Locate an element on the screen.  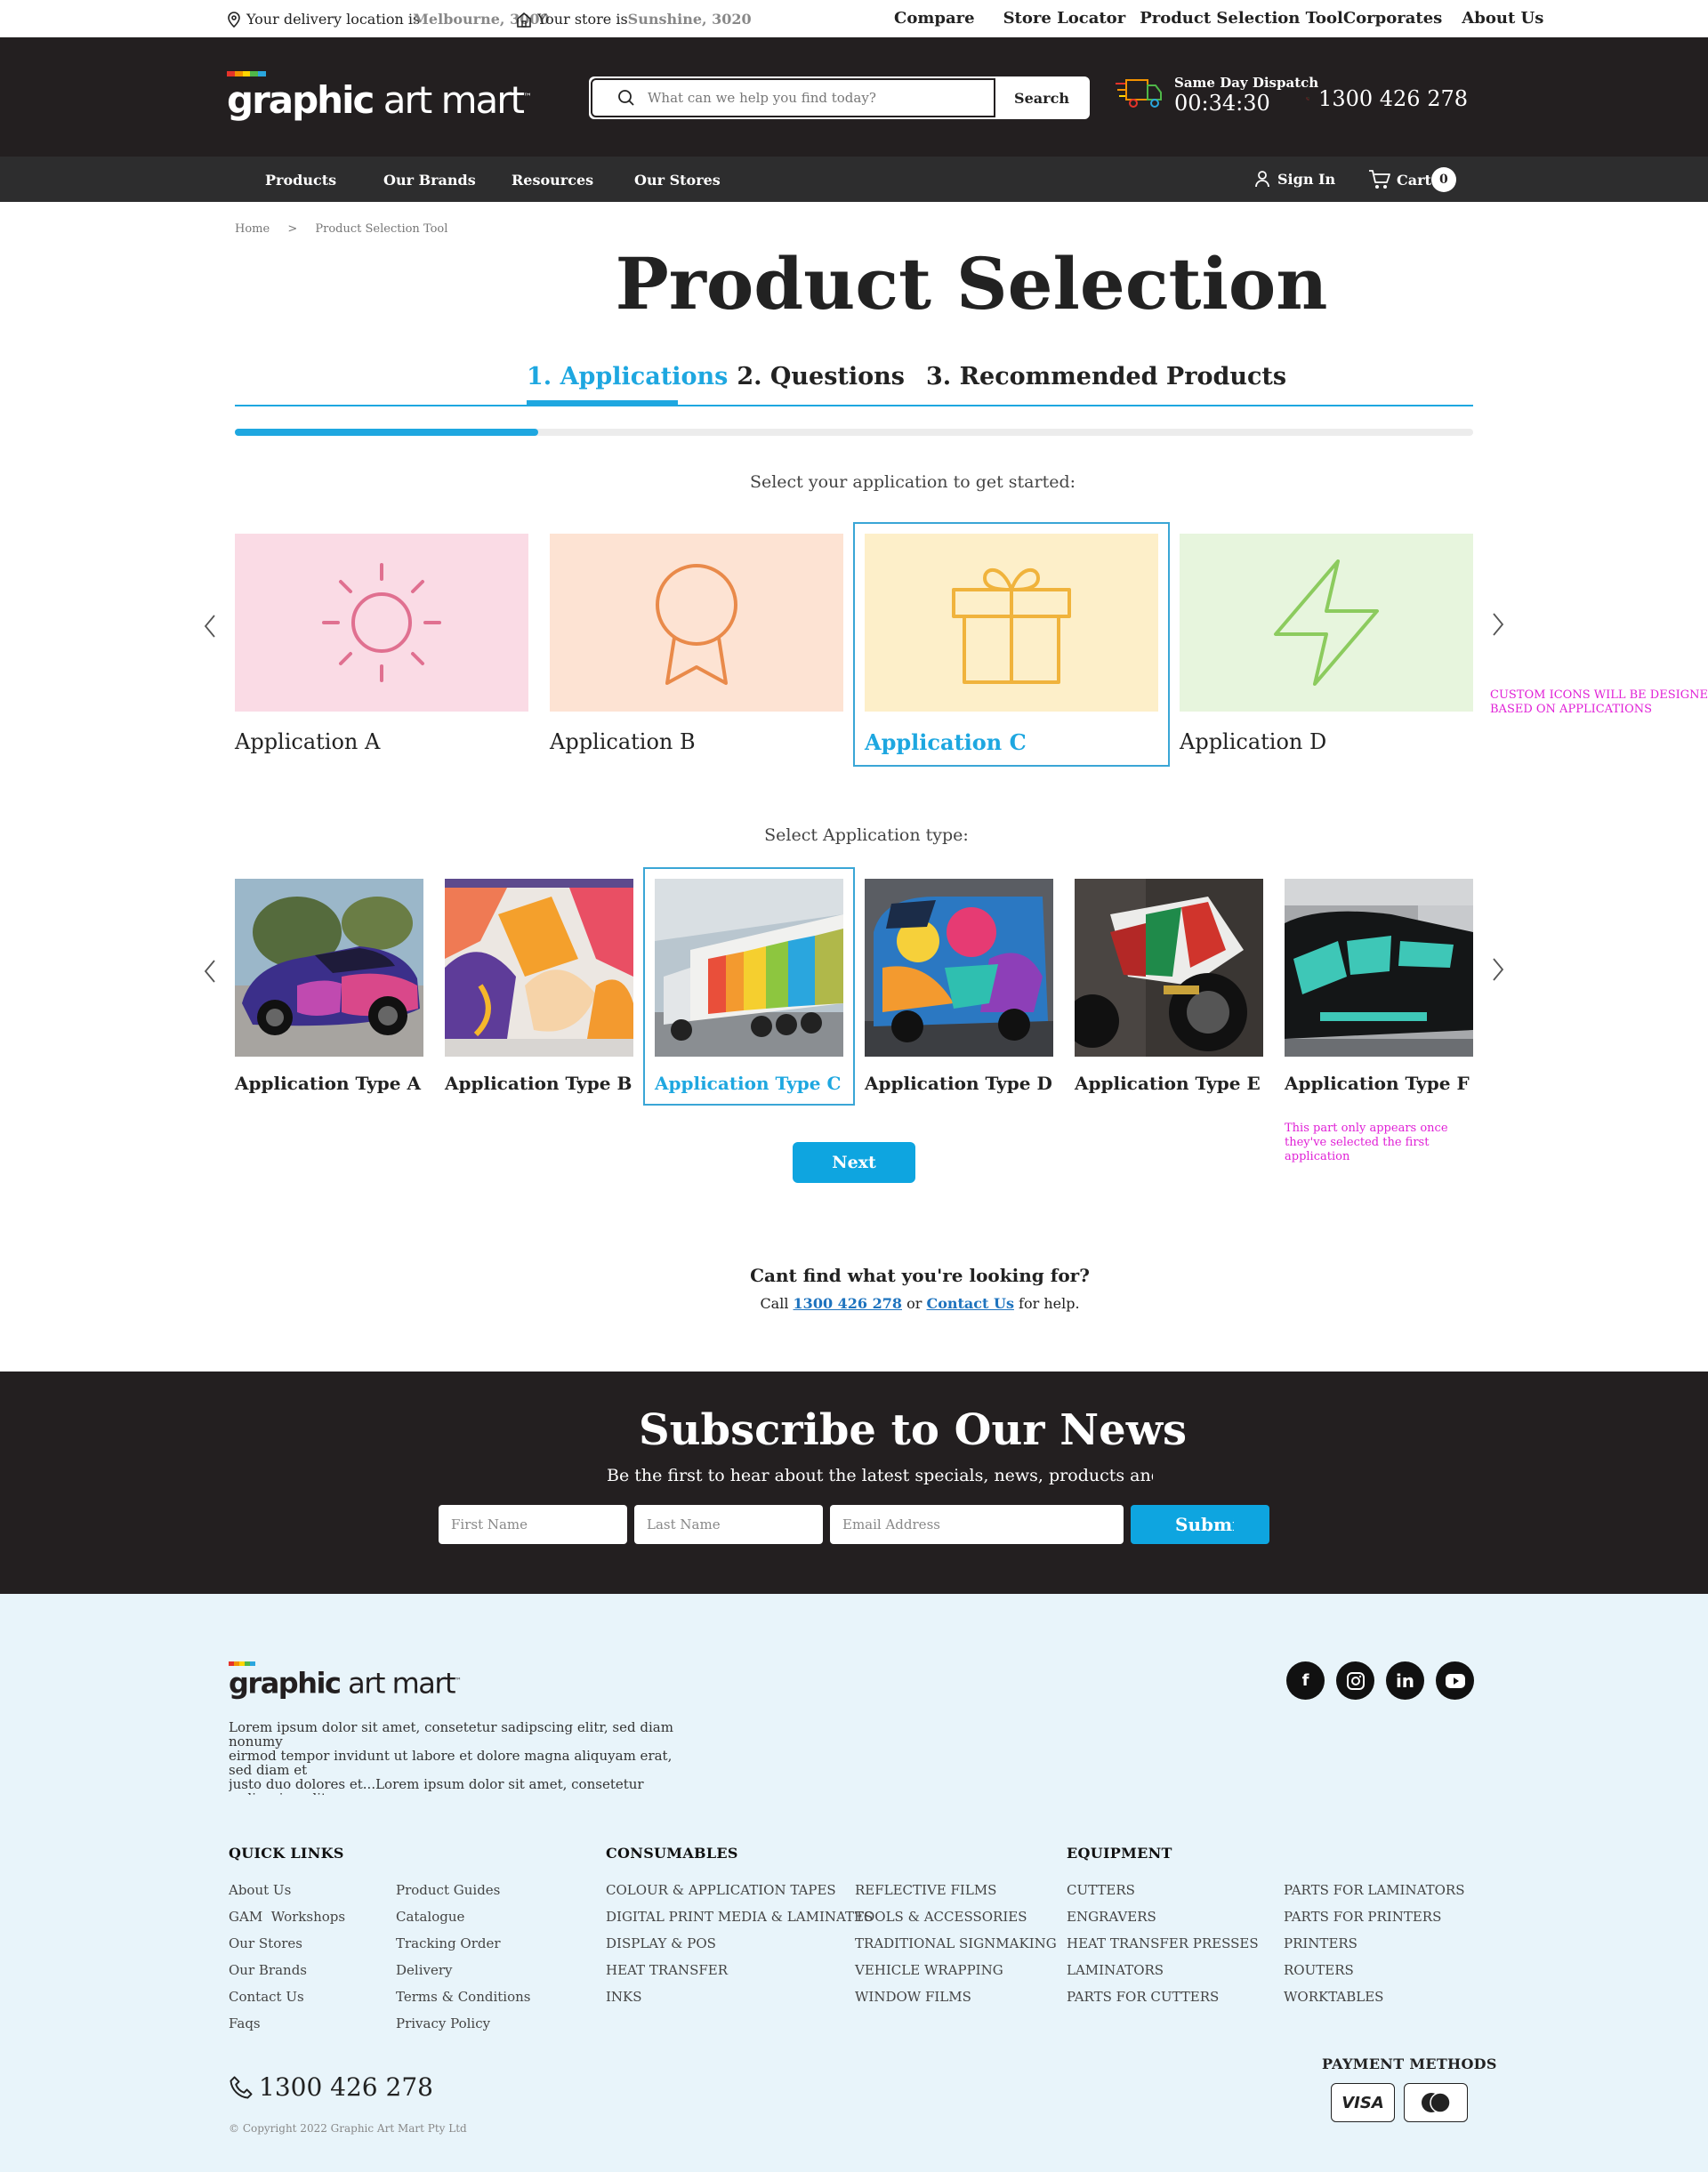
submit-button: Submit is located at coordinates (1200, 1525).